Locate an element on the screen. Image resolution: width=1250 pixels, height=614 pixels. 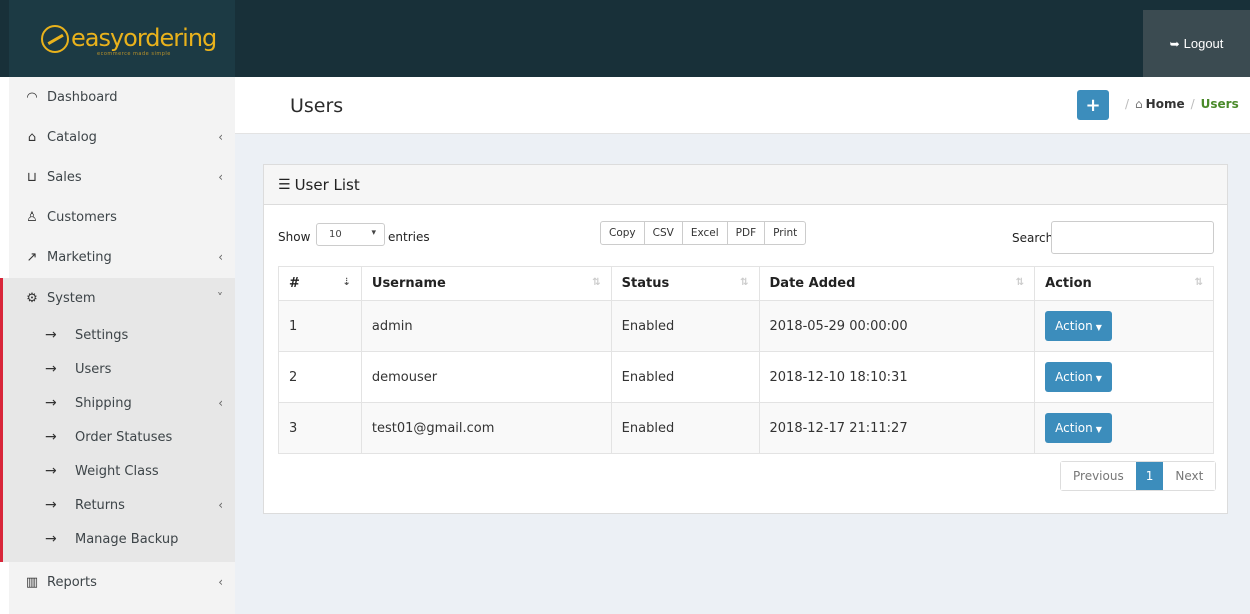
logo-area: easyordering ecommerce made simple is located at coordinates (122, 38).